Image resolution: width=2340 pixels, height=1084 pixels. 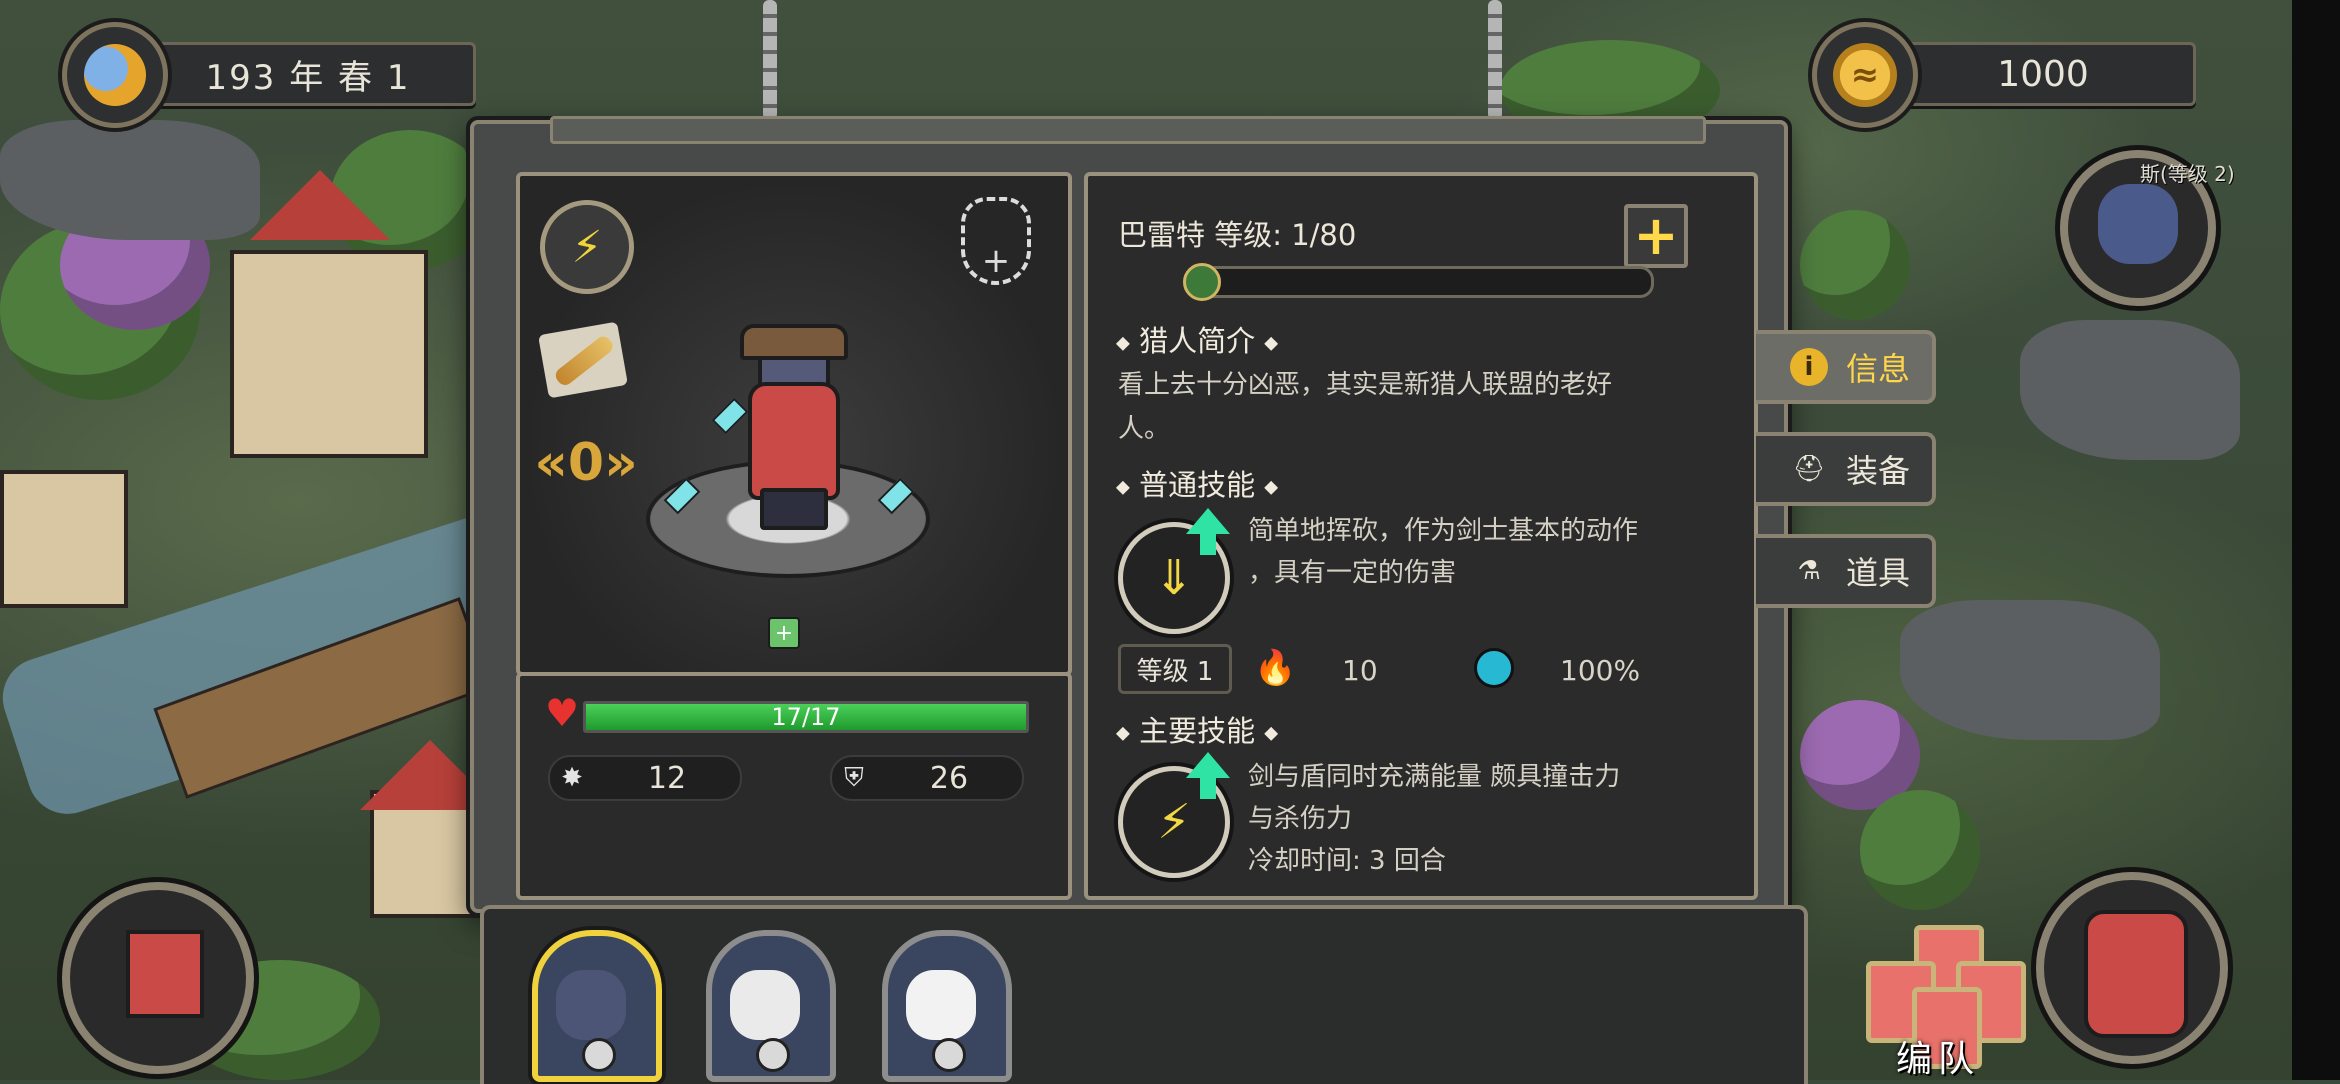 What do you see at coordinates (1360, 670) in the screenshot?
I see `skill-damage-value: 10` at bounding box center [1360, 670].